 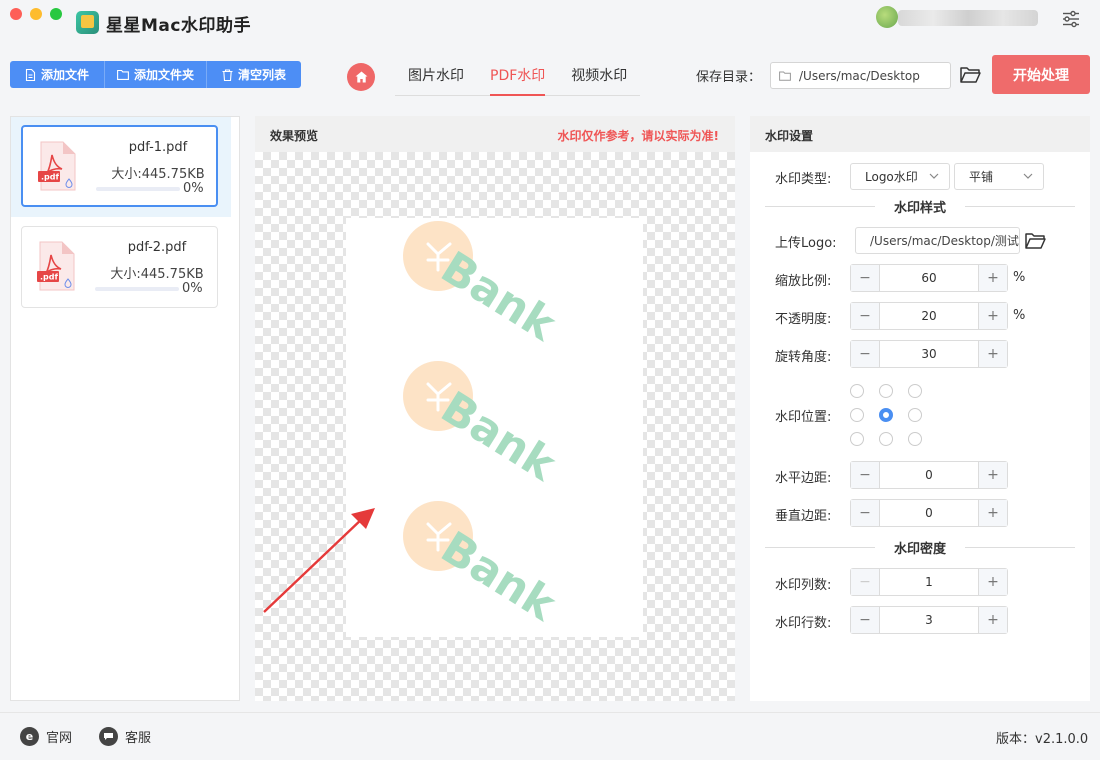 I want to click on scale-stepper: − 60 +, so click(x=929, y=278).